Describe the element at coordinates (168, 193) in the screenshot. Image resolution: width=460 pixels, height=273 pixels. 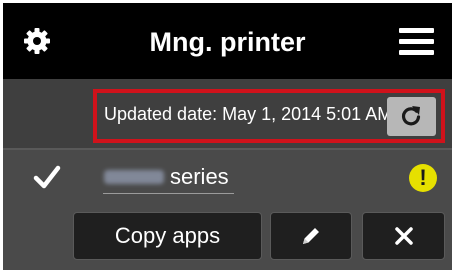
I see `link-underline` at that location.